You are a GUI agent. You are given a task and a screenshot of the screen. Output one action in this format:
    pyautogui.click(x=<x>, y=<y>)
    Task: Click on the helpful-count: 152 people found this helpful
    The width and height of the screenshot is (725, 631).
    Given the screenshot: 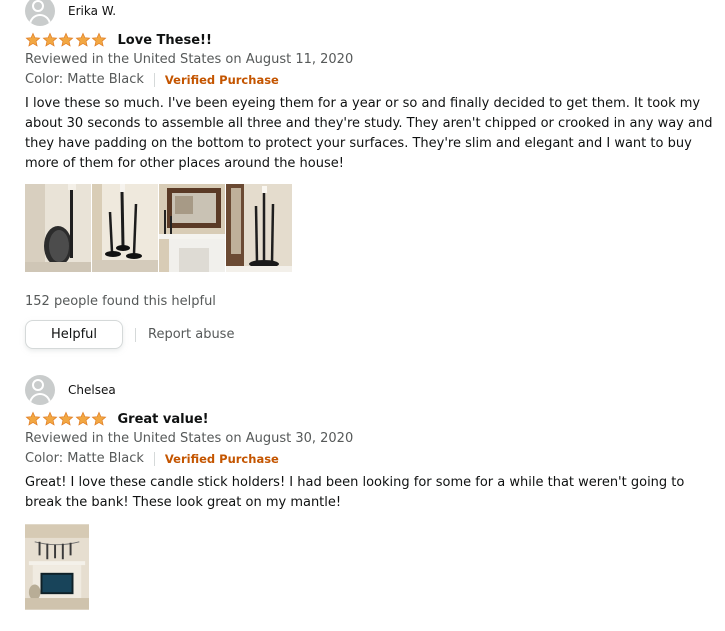 What is the action you would take?
    pyautogui.click(x=120, y=301)
    